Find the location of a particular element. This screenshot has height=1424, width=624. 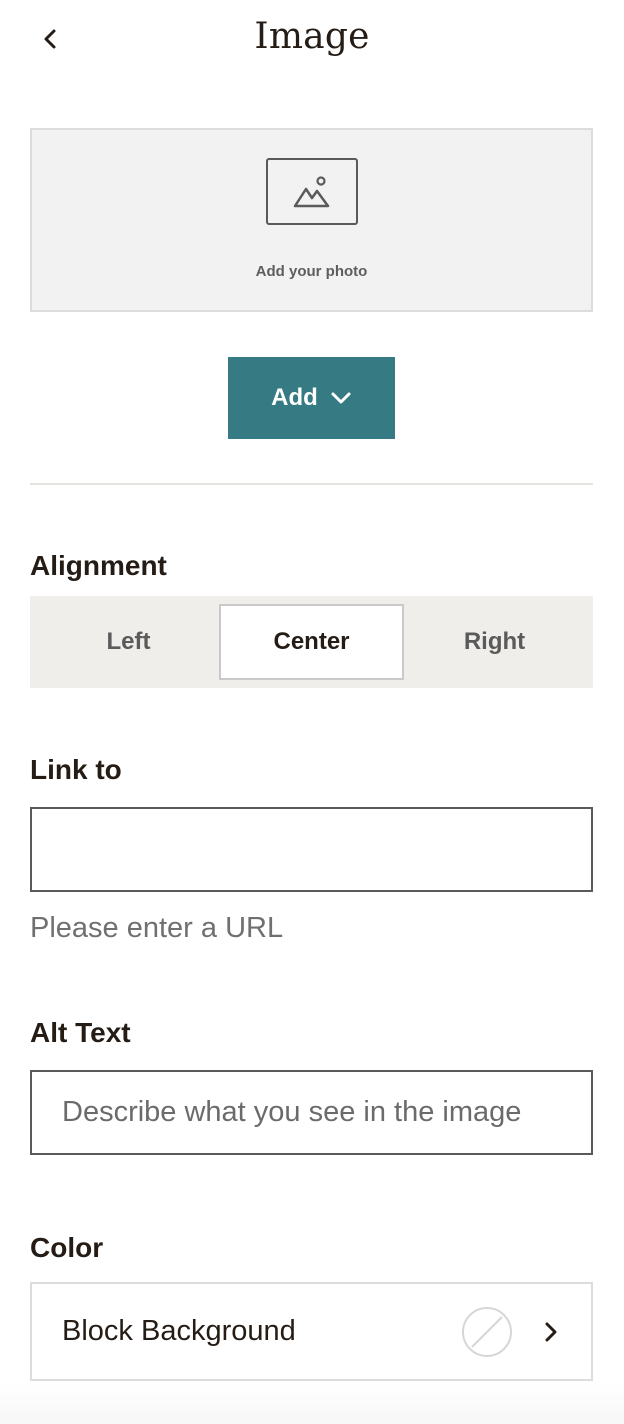

page-title: Image is located at coordinates (312, 36).